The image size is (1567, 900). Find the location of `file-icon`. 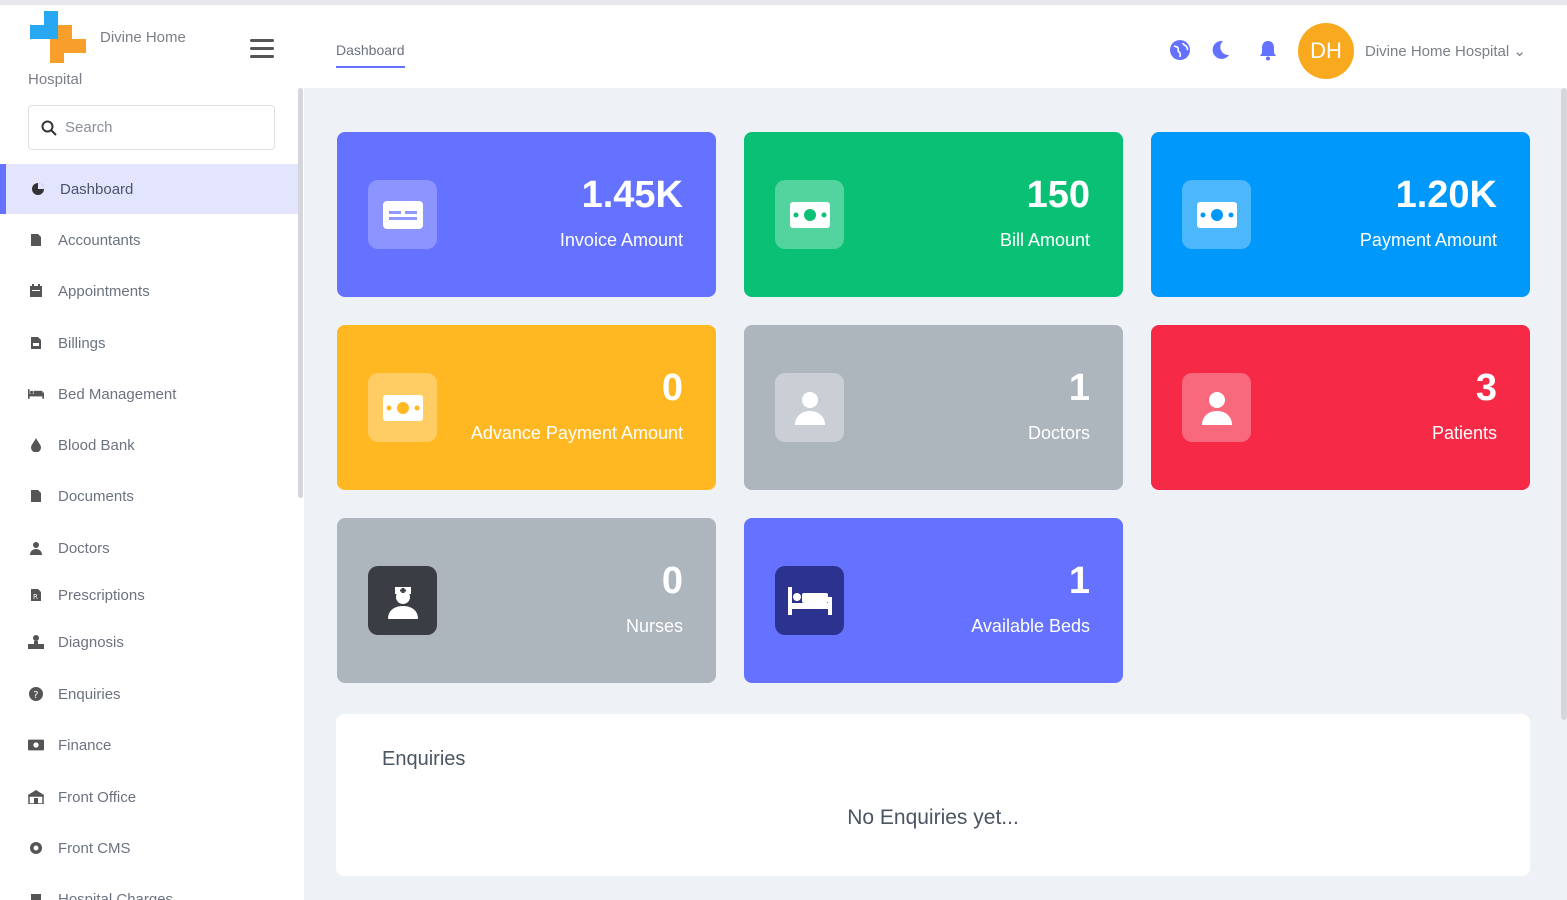

file-icon is located at coordinates (36, 240).